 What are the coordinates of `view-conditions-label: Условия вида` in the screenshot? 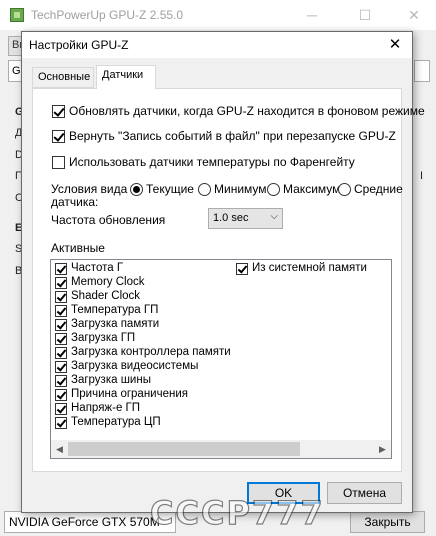 It's located at (89, 189).